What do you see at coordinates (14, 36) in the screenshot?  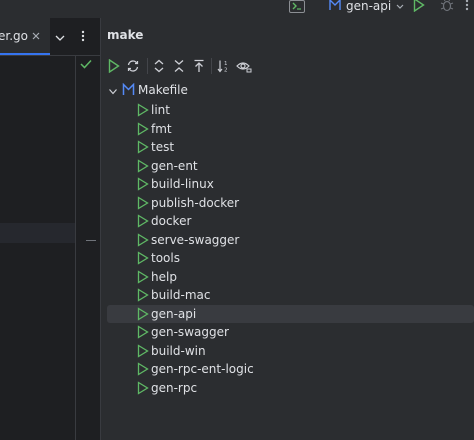 I see `editor-tab-label: er.go` at bounding box center [14, 36].